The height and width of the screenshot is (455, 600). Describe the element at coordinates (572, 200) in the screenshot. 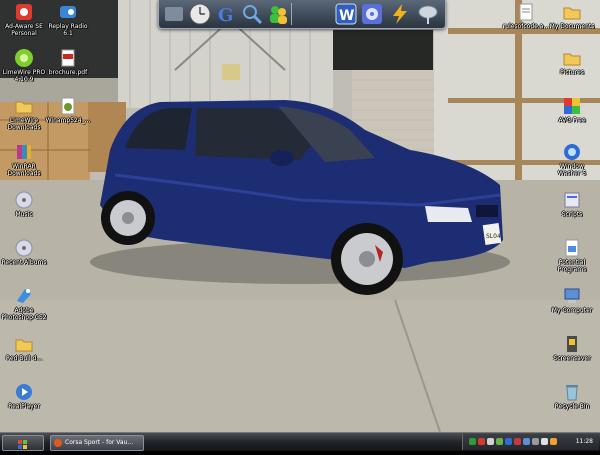

I see `script-icon` at that location.